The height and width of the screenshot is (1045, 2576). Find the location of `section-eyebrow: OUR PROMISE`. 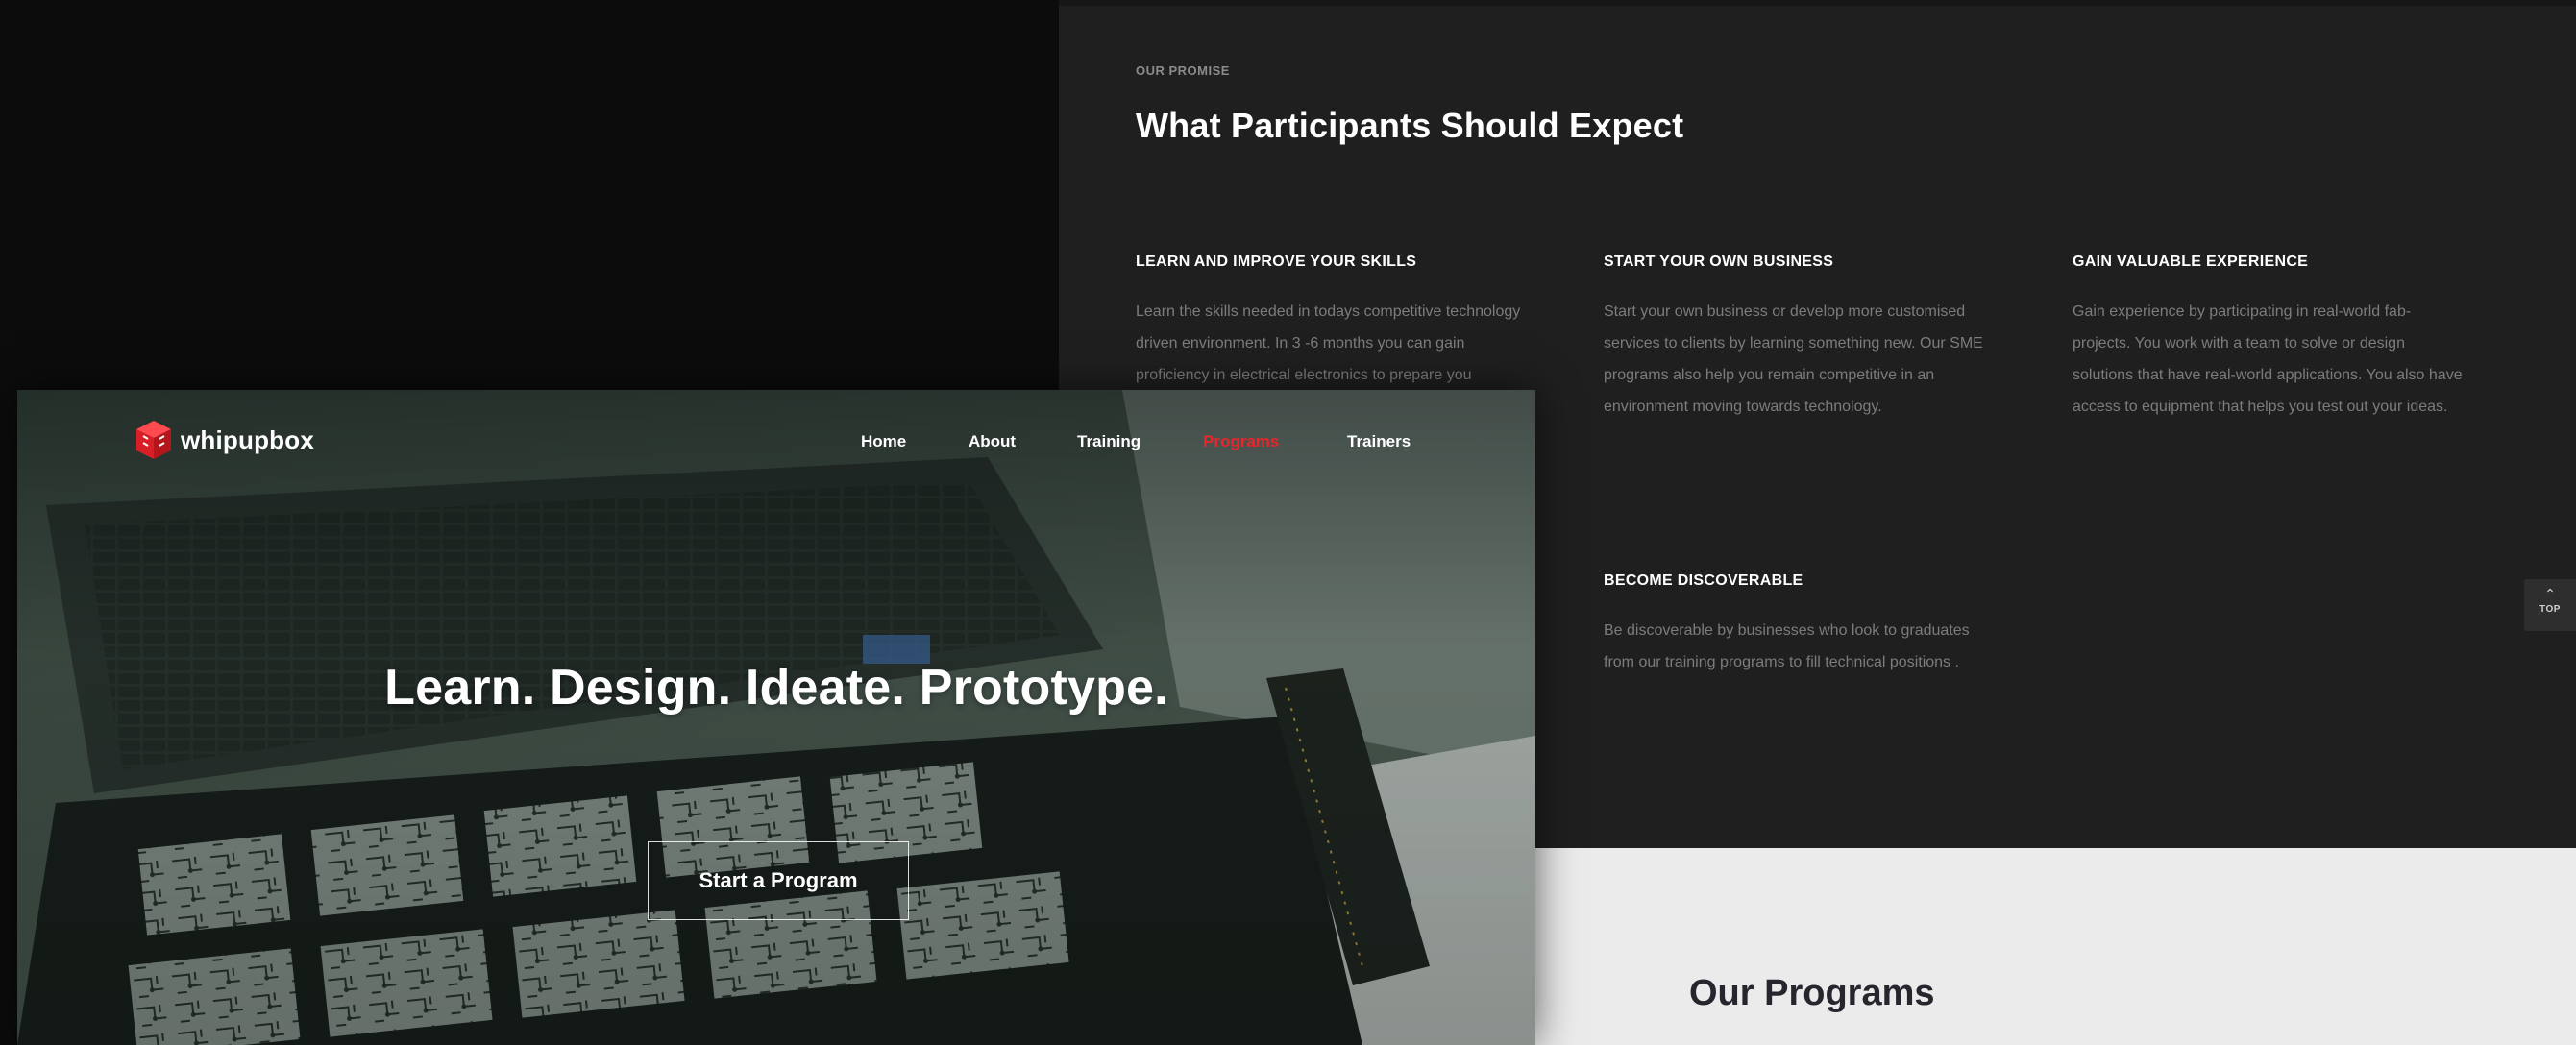

section-eyebrow: OUR PROMISE is located at coordinates (1183, 70).